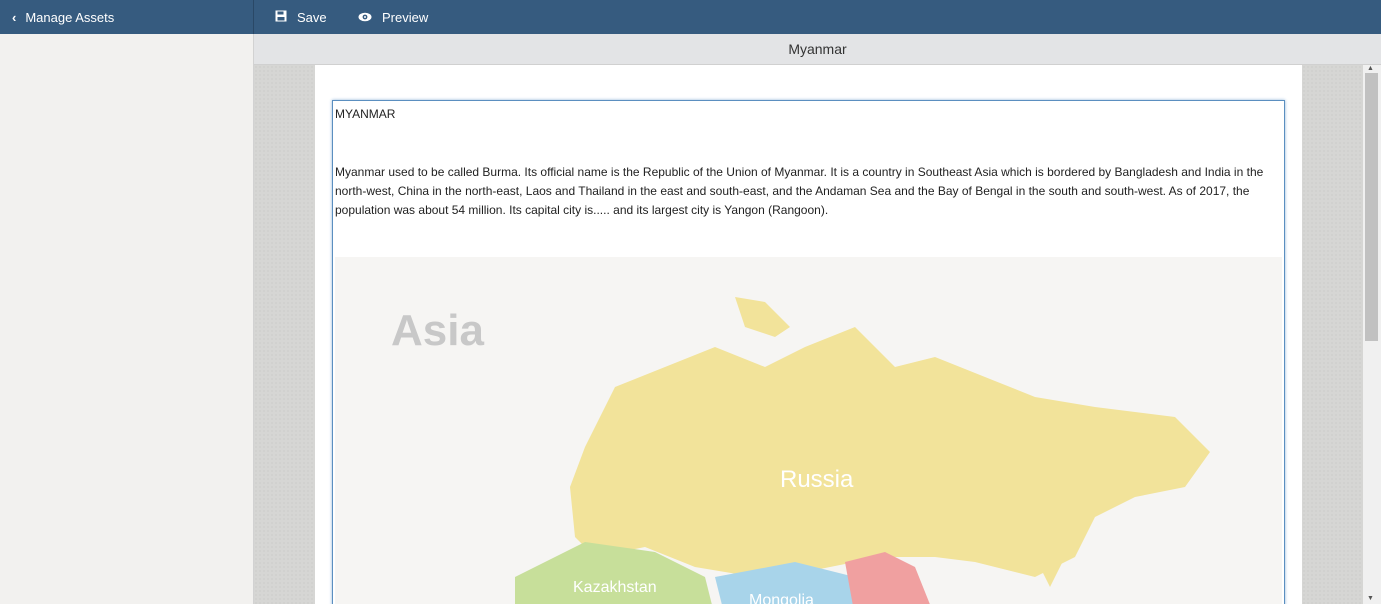 Image resolution: width=1381 pixels, height=604 pixels. What do you see at coordinates (817, 479) in the screenshot?
I see `map-label-russia: Russia` at bounding box center [817, 479].